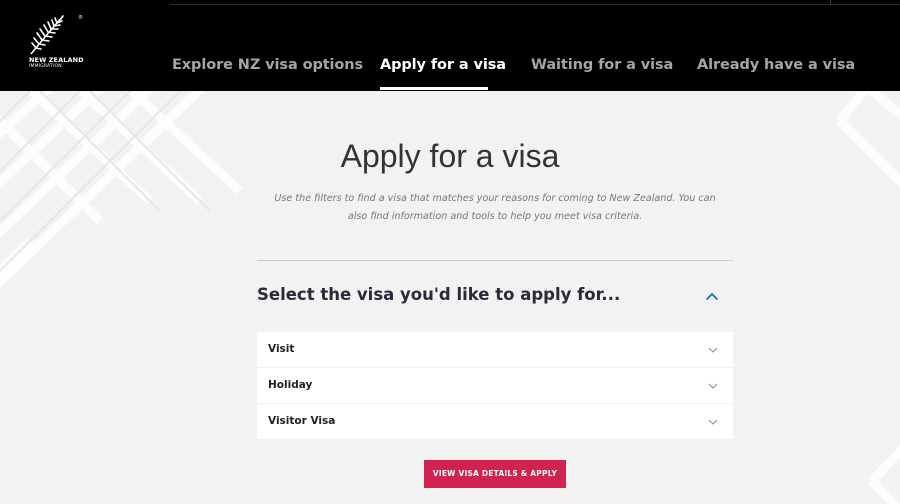 This screenshot has height=504, width=900. Describe the element at coordinates (535, 4) in the screenshot. I see `header-top-line` at that location.